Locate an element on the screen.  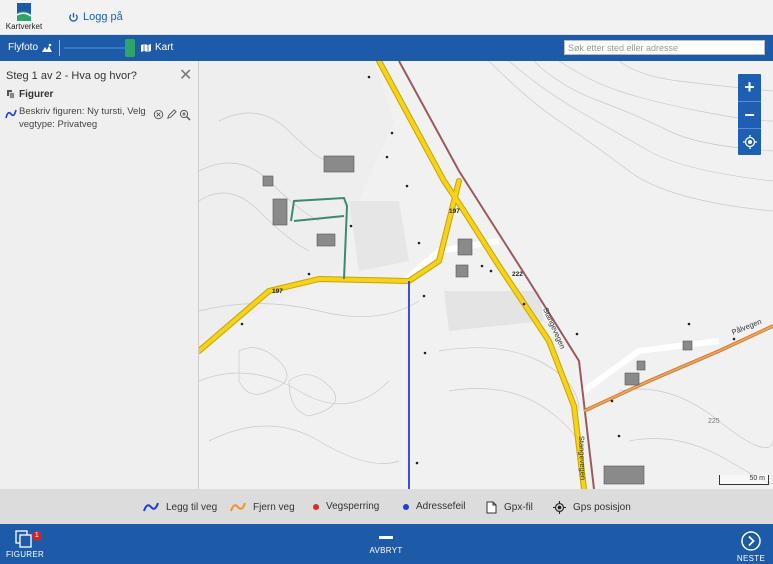
map-icon is located at coordinates (146, 47).